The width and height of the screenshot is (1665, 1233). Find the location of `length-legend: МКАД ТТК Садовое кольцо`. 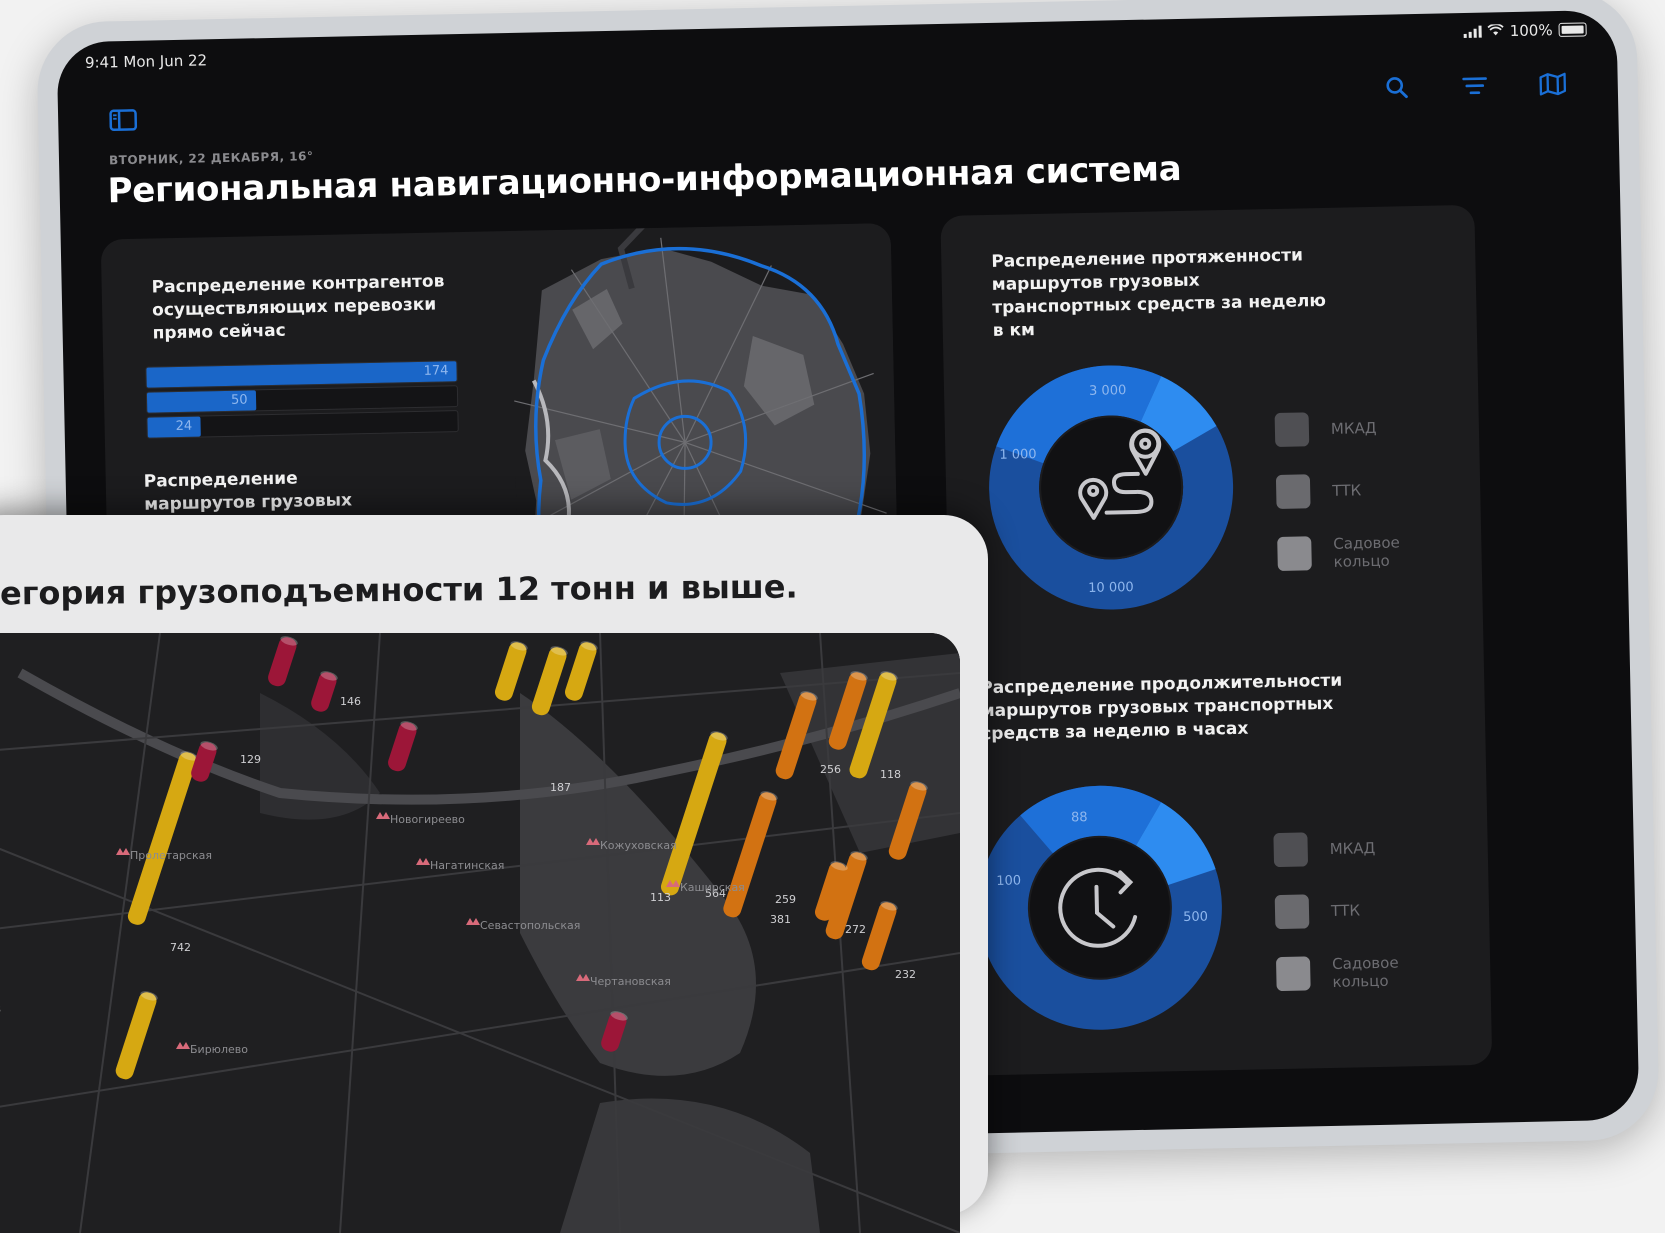

length-legend: МКАД ТТК Садовое кольцо is located at coordinates (1349, 490).